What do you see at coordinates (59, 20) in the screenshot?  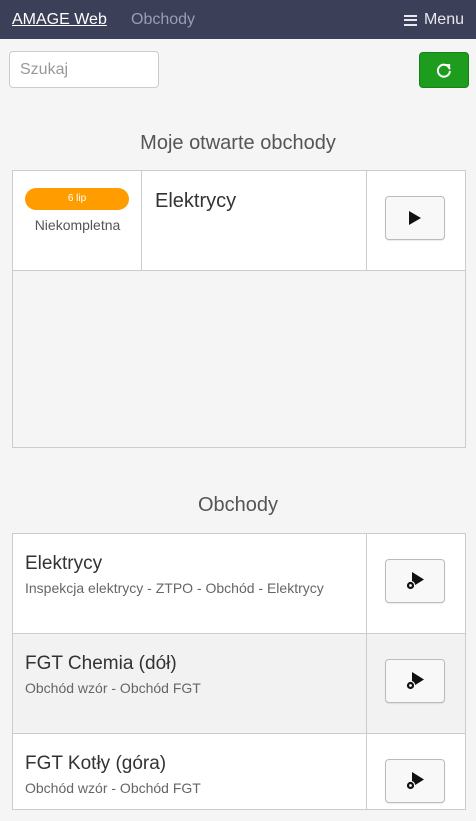 I see `brand-link: AMAGE Web` at bounding box center [59, 20].